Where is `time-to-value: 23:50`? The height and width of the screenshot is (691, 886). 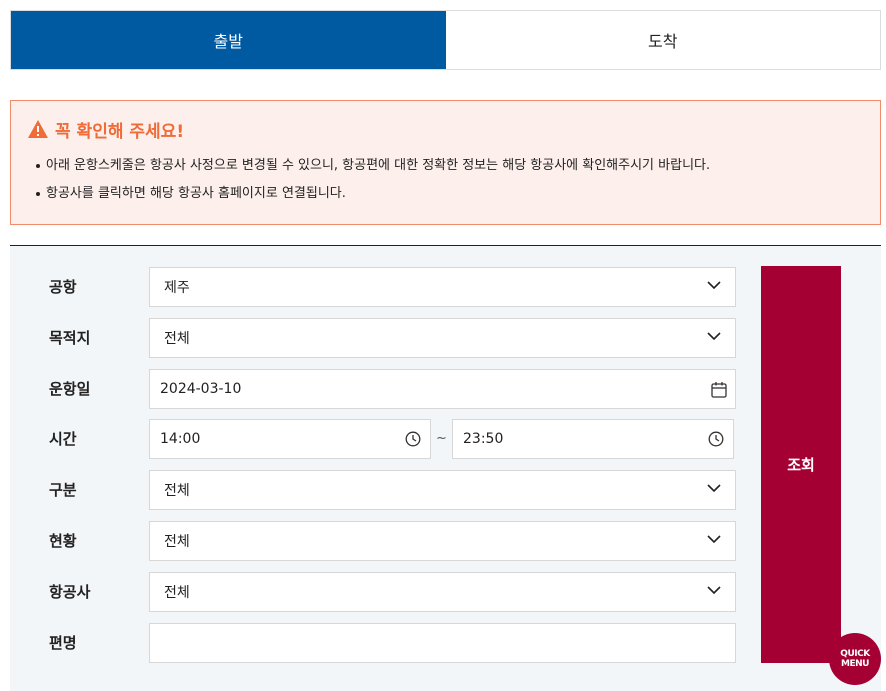
time-to-value: 23:50 is located at coordinates (483, 439).